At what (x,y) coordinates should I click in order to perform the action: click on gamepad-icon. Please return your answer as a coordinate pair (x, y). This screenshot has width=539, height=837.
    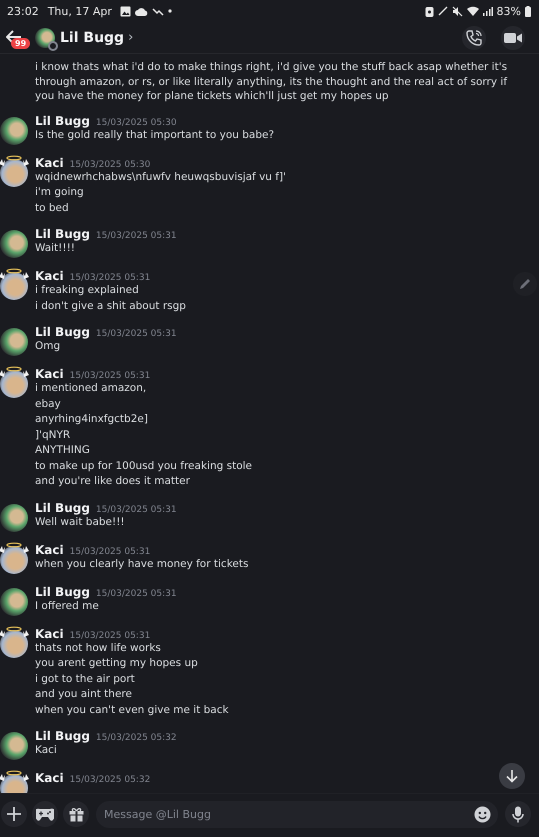
    Looking at the image, I should click on (45, 814).